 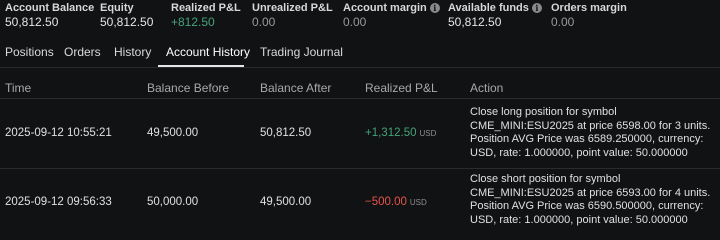 What do you see at coordinates (50, 8) in the screenshot?
I see `account-balance-label: Account Balance` at bounding box center [50, 8].